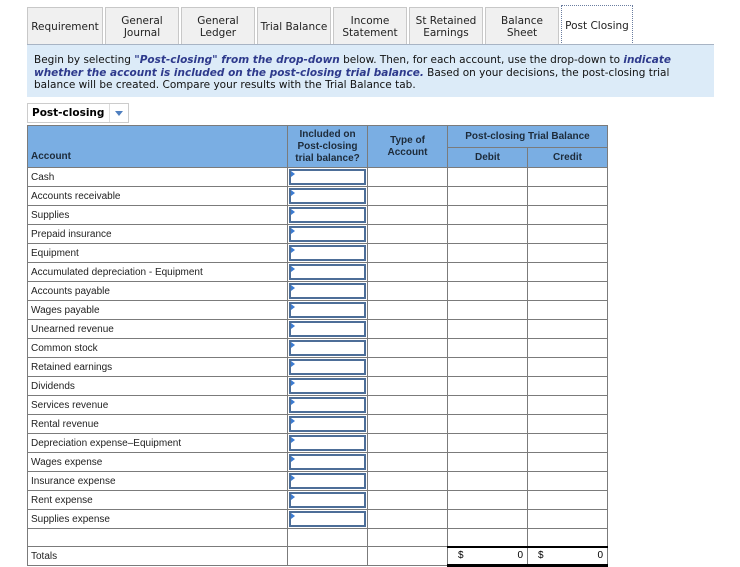 This screenshot has height=567, width=740. I want to click on table-row: Equipment, so click(317, 253).